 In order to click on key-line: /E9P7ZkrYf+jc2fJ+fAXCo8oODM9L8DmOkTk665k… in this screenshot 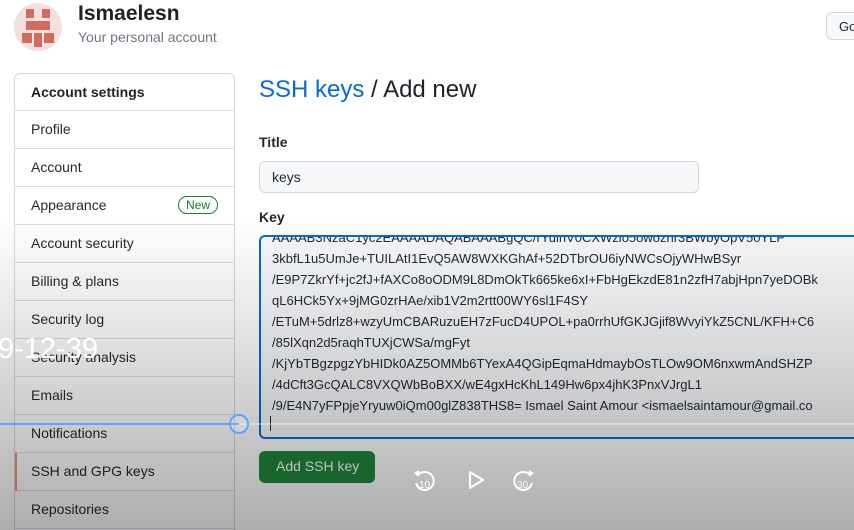, I will do `click(545, 279)`.